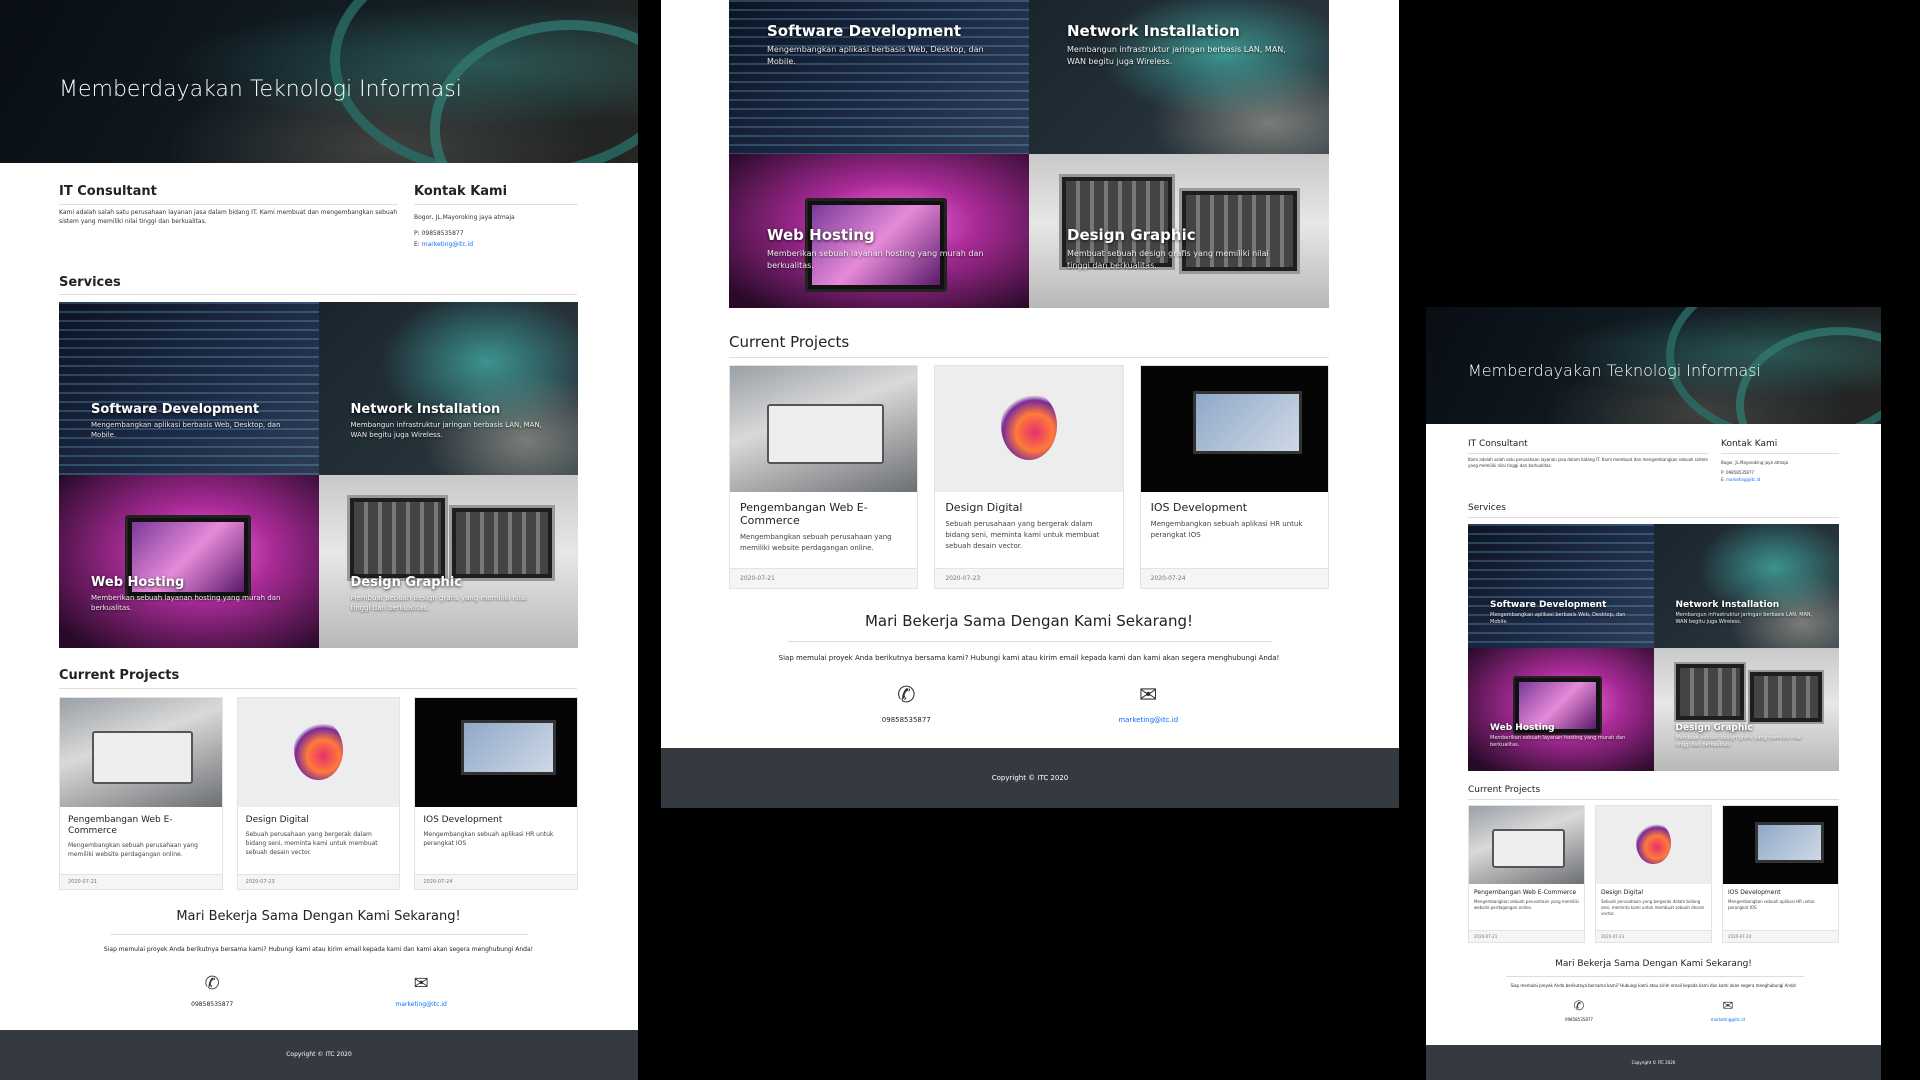 The width and height of the screenshot is (1920, 1080). I want to click on project-title: IOS Development, so click(1754, 892).